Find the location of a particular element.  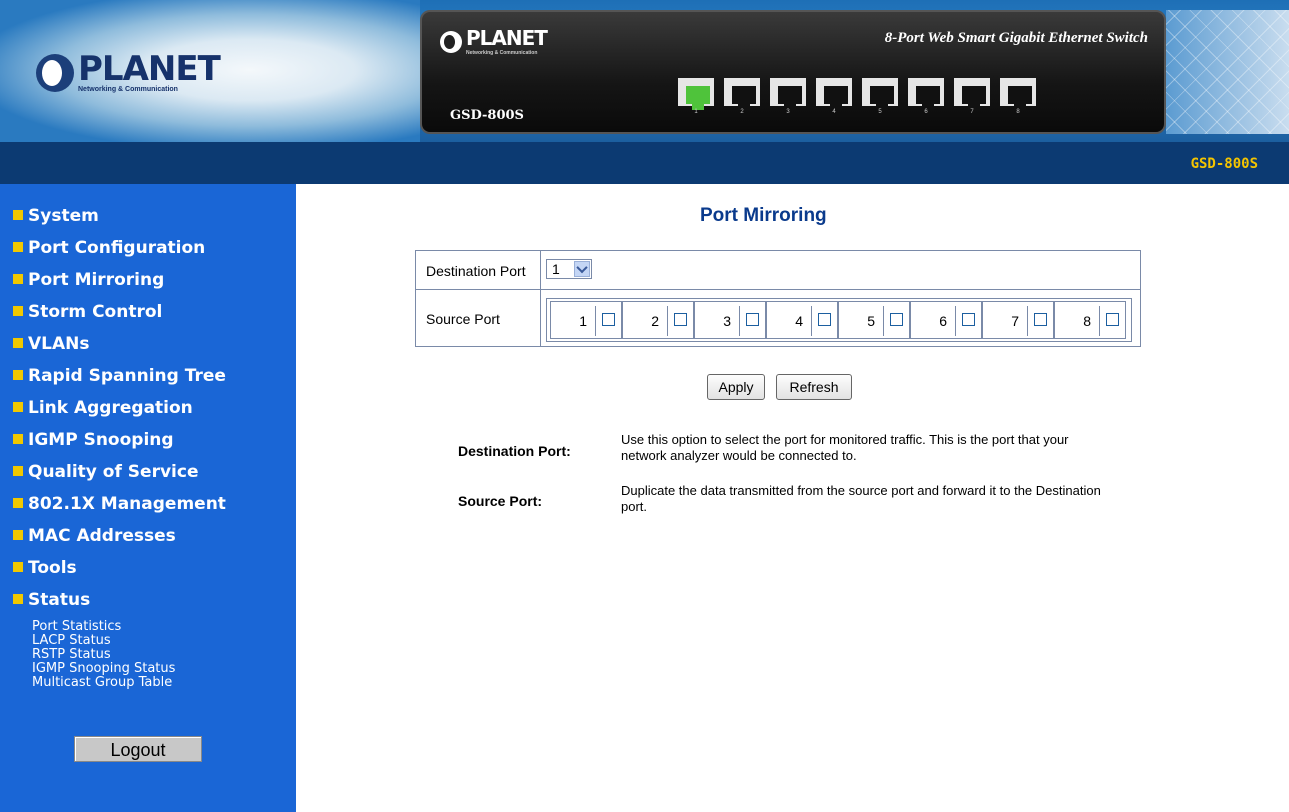

sidebar-item-tools: Tools is located at coordinates (45, 568).